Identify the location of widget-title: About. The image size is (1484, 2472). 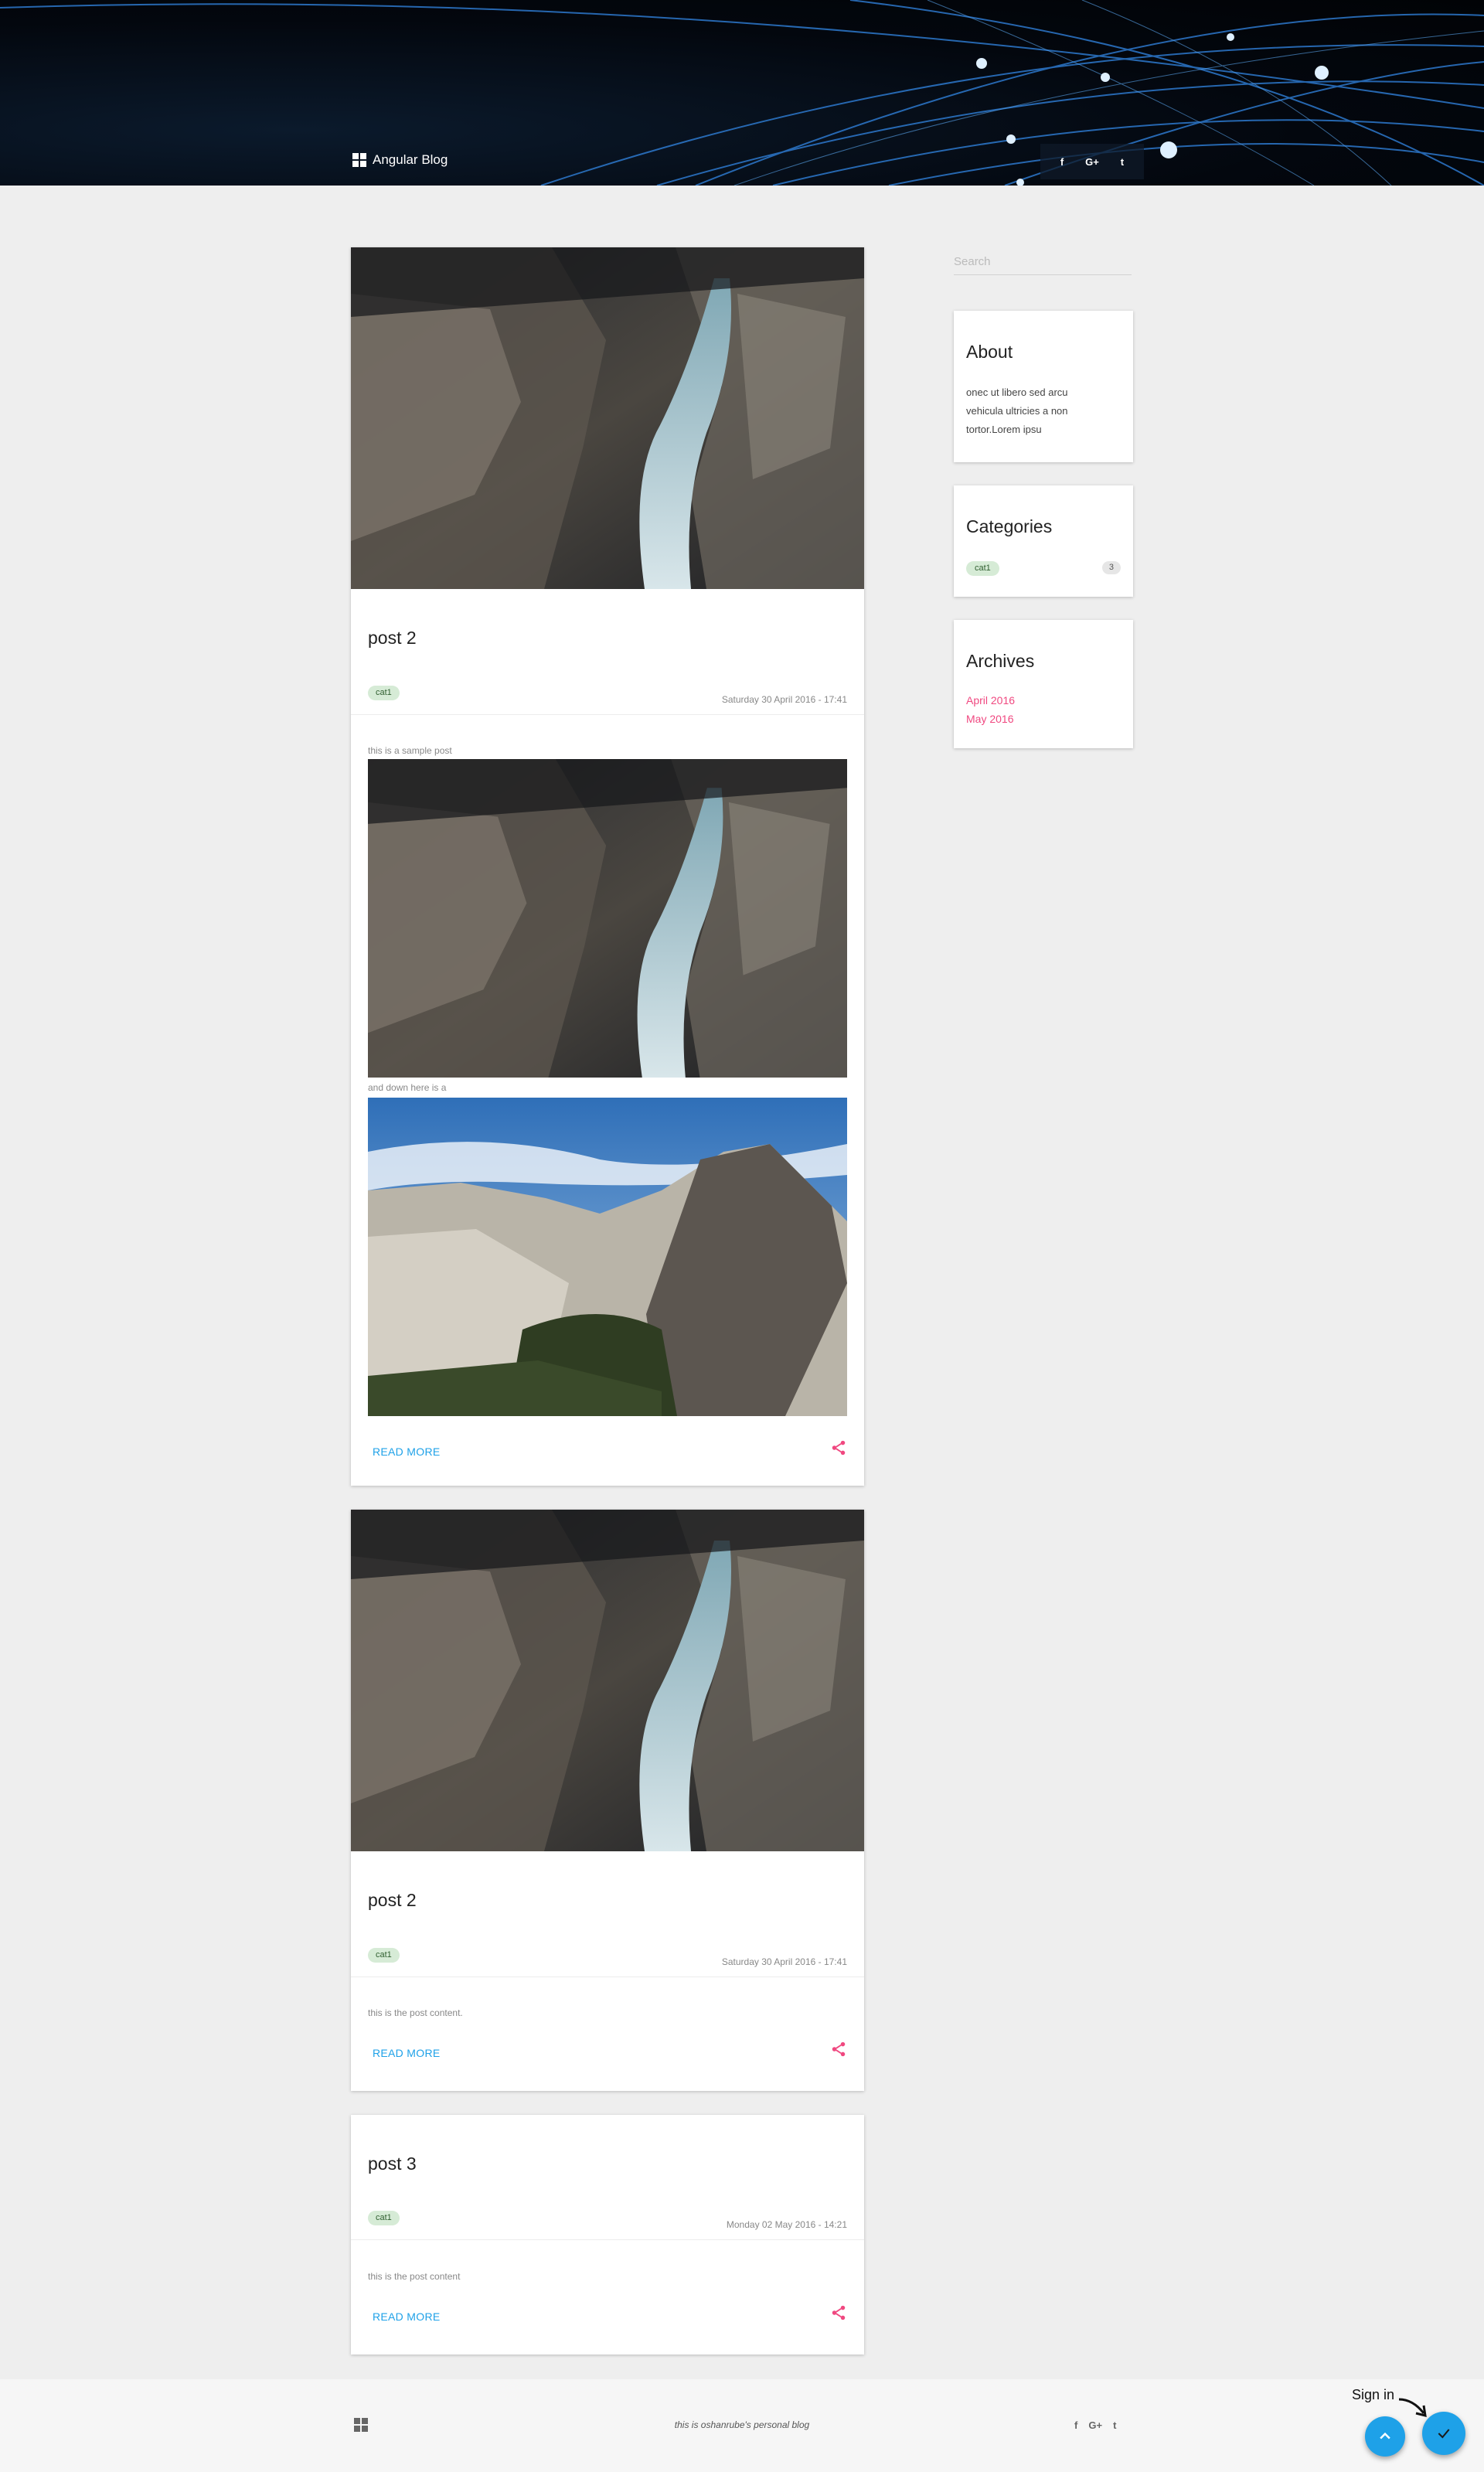
(989, 352).